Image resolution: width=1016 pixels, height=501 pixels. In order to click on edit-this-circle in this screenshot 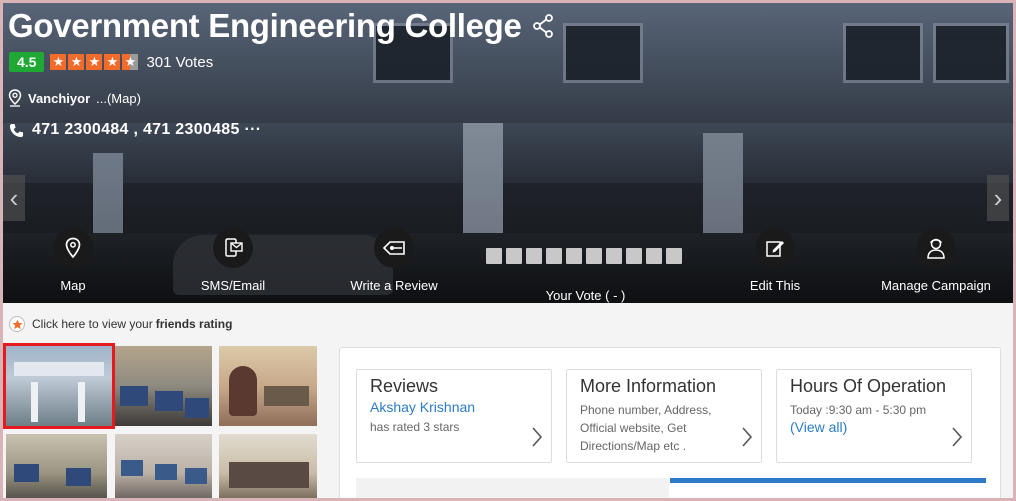, I will do `click(775, 248)`.